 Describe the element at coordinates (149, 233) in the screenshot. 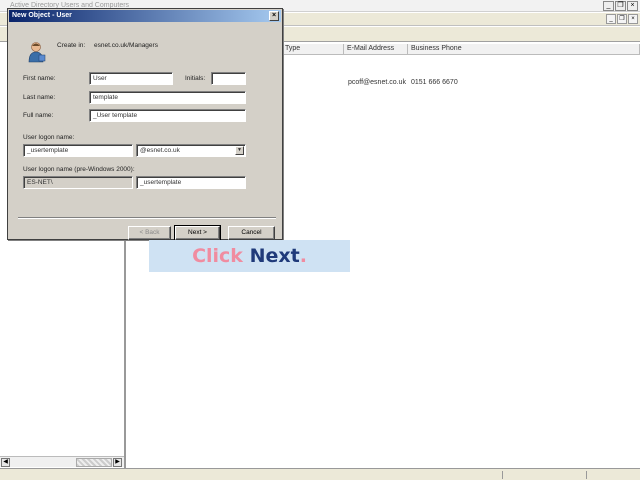

I see `back-button: < Back` at that location.